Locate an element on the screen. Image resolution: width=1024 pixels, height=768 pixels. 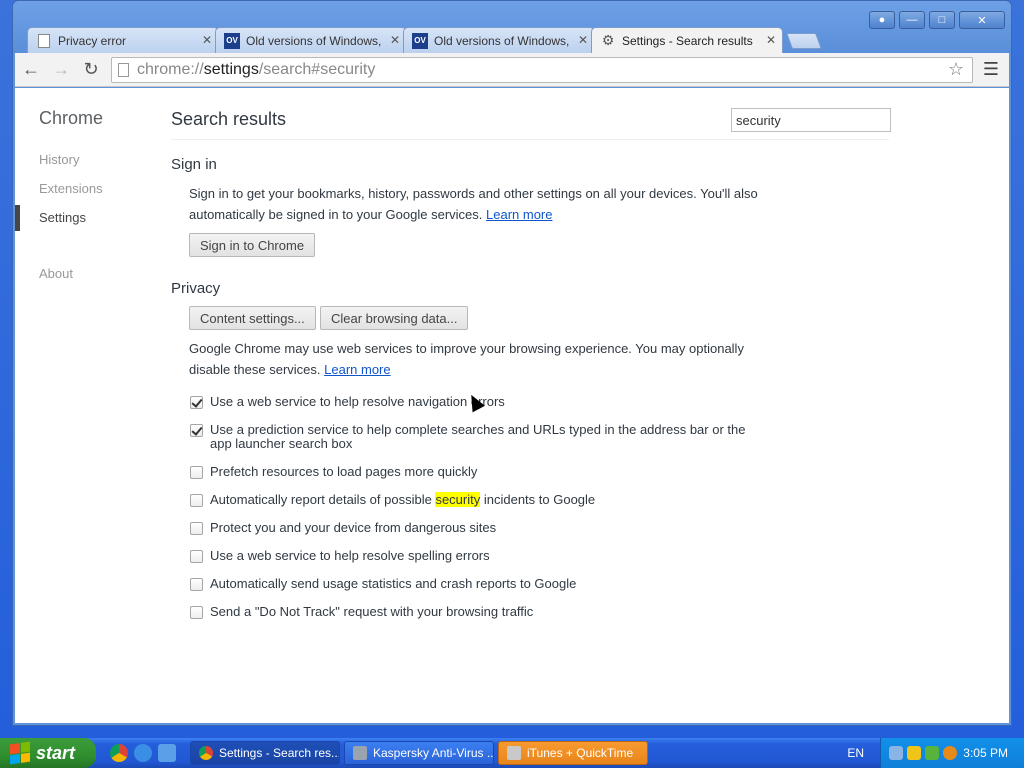
installer-icon is located at coordinates (514, 753).